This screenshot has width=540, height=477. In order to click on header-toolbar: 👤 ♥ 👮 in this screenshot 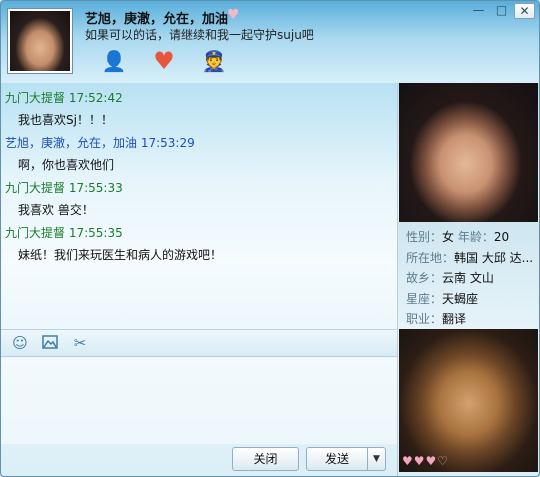, I will do `click(164, 61)`.